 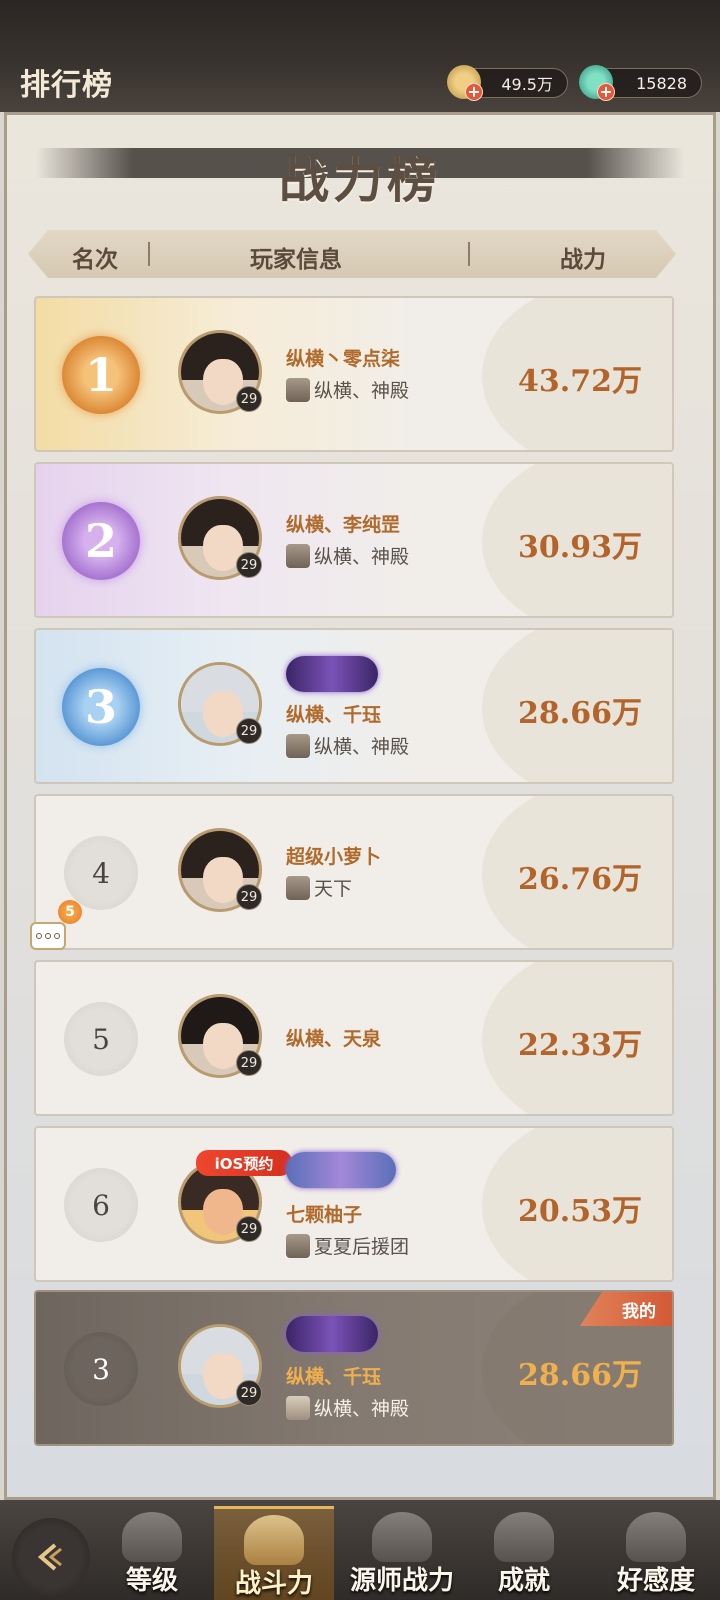 I want to click on tab-achievement: 成就, so click(x=524, y=1553).